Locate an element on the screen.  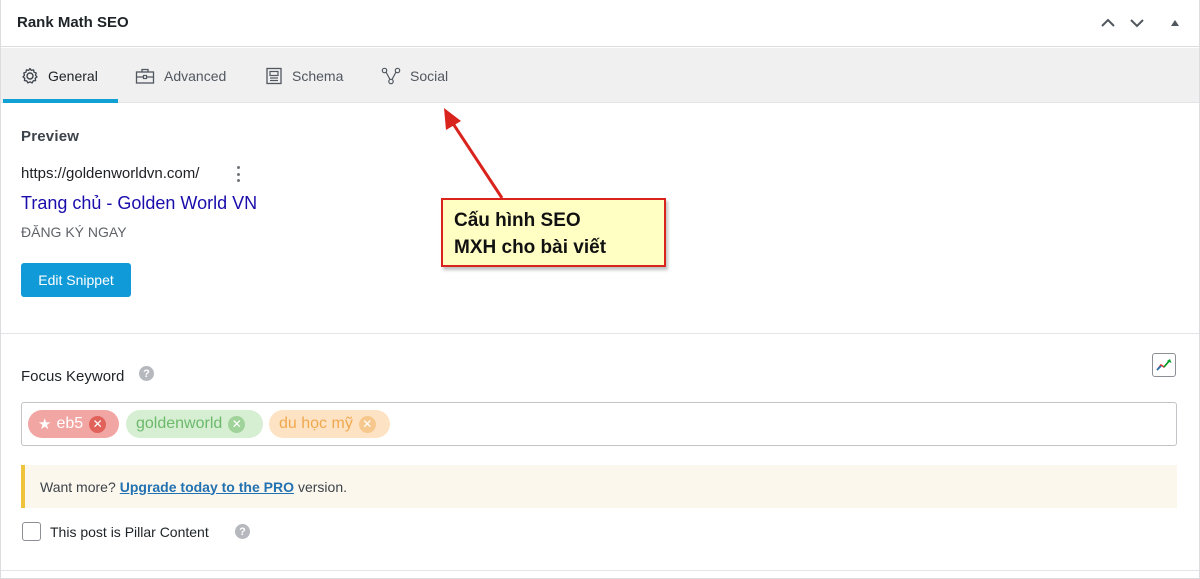
tab-bar: General Advanced Schema Social is located at coordinates (600, 75).